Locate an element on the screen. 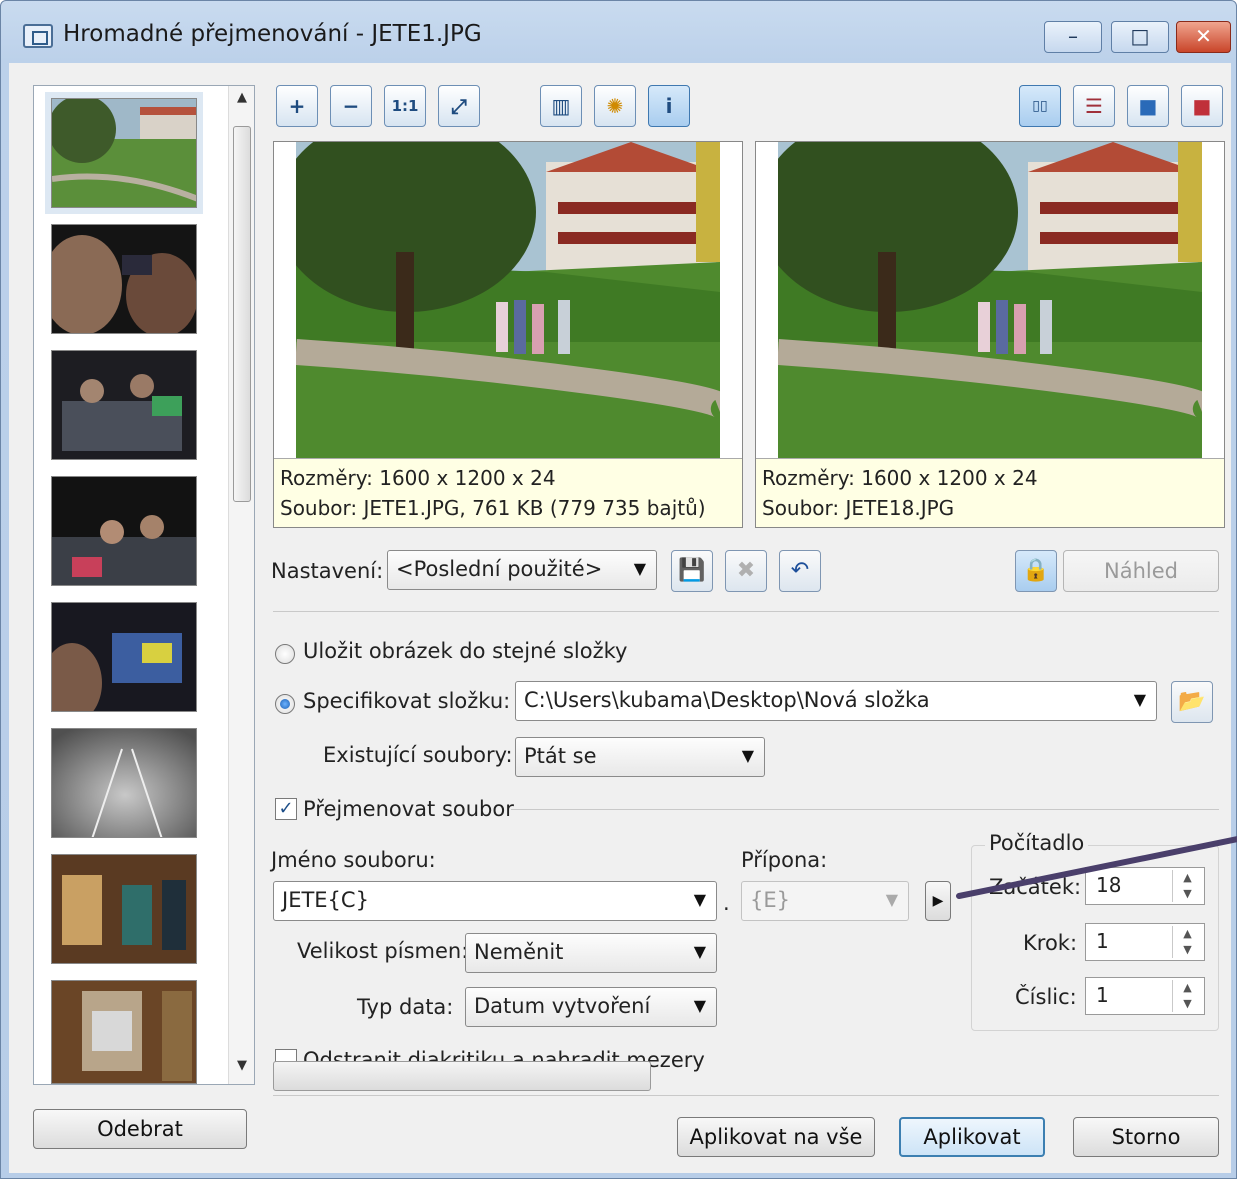 The width and height of the screenshot is (1237, 1180). annotation-arrow-overlay is located at coordinates (1096, 867).